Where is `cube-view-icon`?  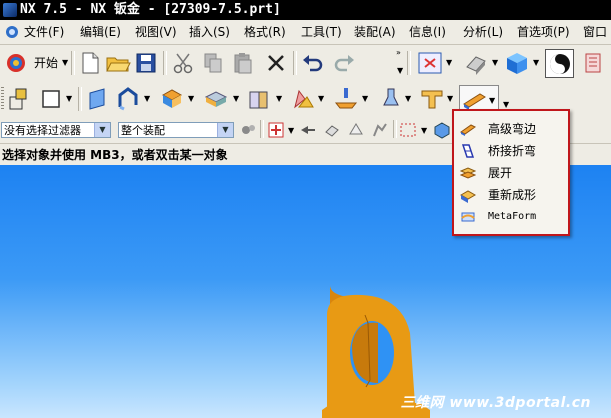
cube-view-icon is located at coordinates (517, 63).